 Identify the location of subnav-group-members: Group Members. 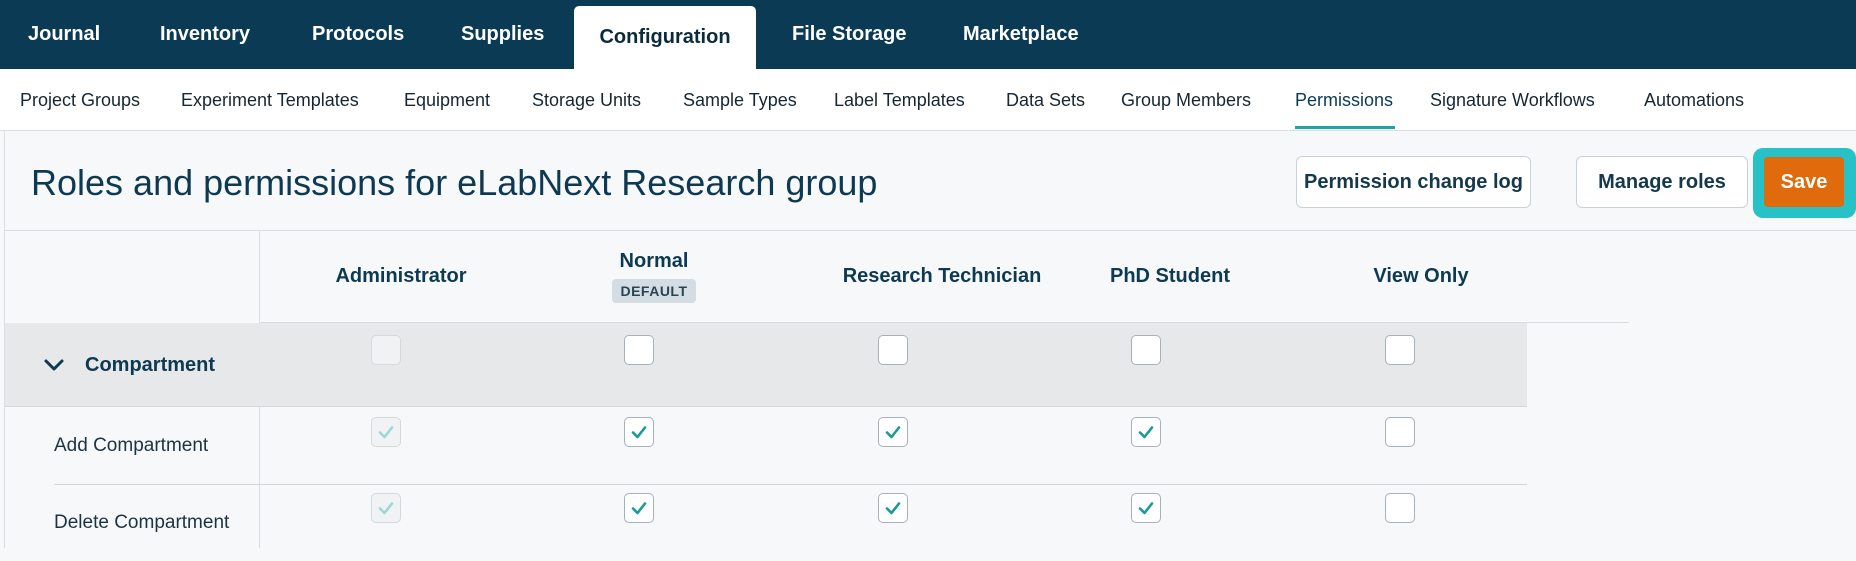
(1186, 100).